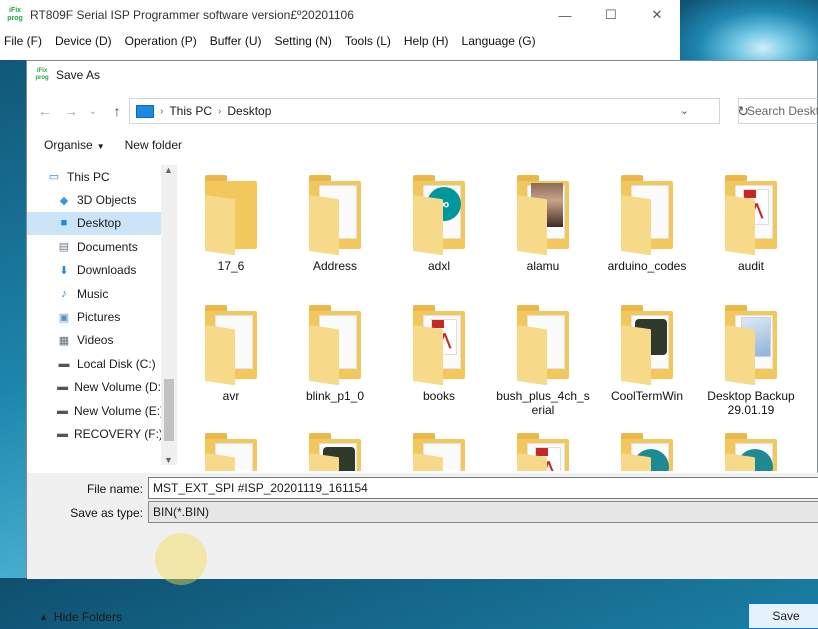  Describe the element at coordinates (94, 246) in the screenshot. I see `sidebar-item-documents: ▤ Documents` at that location.